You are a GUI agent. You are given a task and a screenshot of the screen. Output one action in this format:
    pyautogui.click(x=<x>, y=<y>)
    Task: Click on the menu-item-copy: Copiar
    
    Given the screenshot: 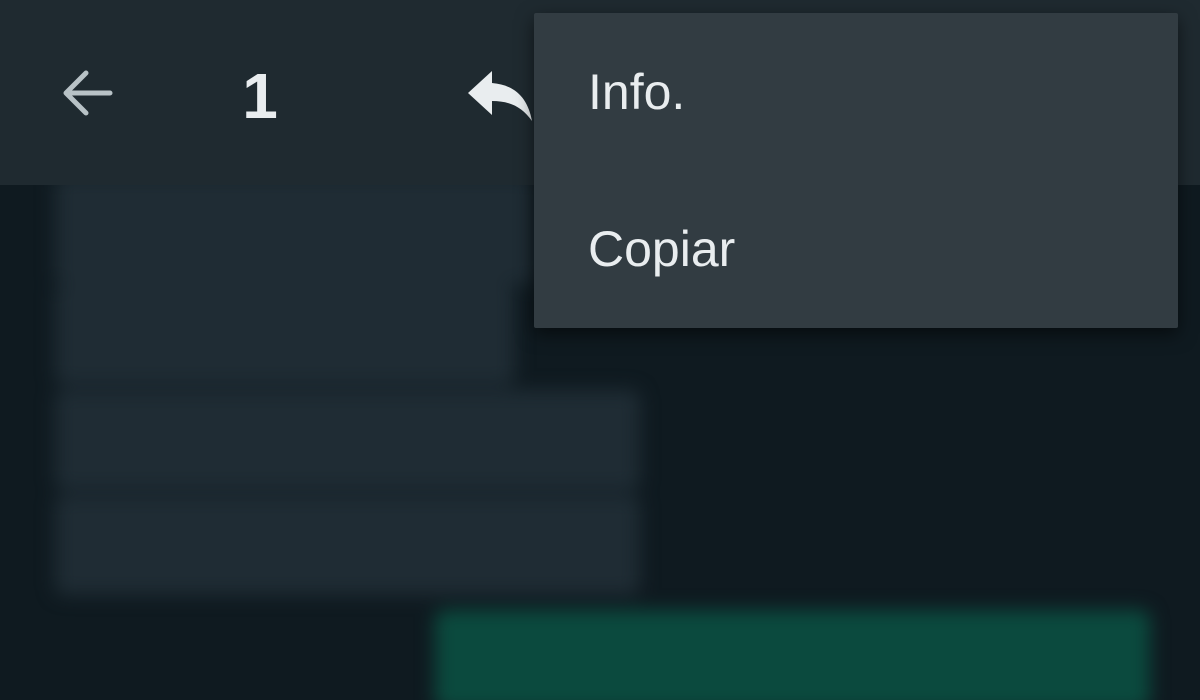 What is the action you would take?
    pyautogui.click(x=856, y=248)
    